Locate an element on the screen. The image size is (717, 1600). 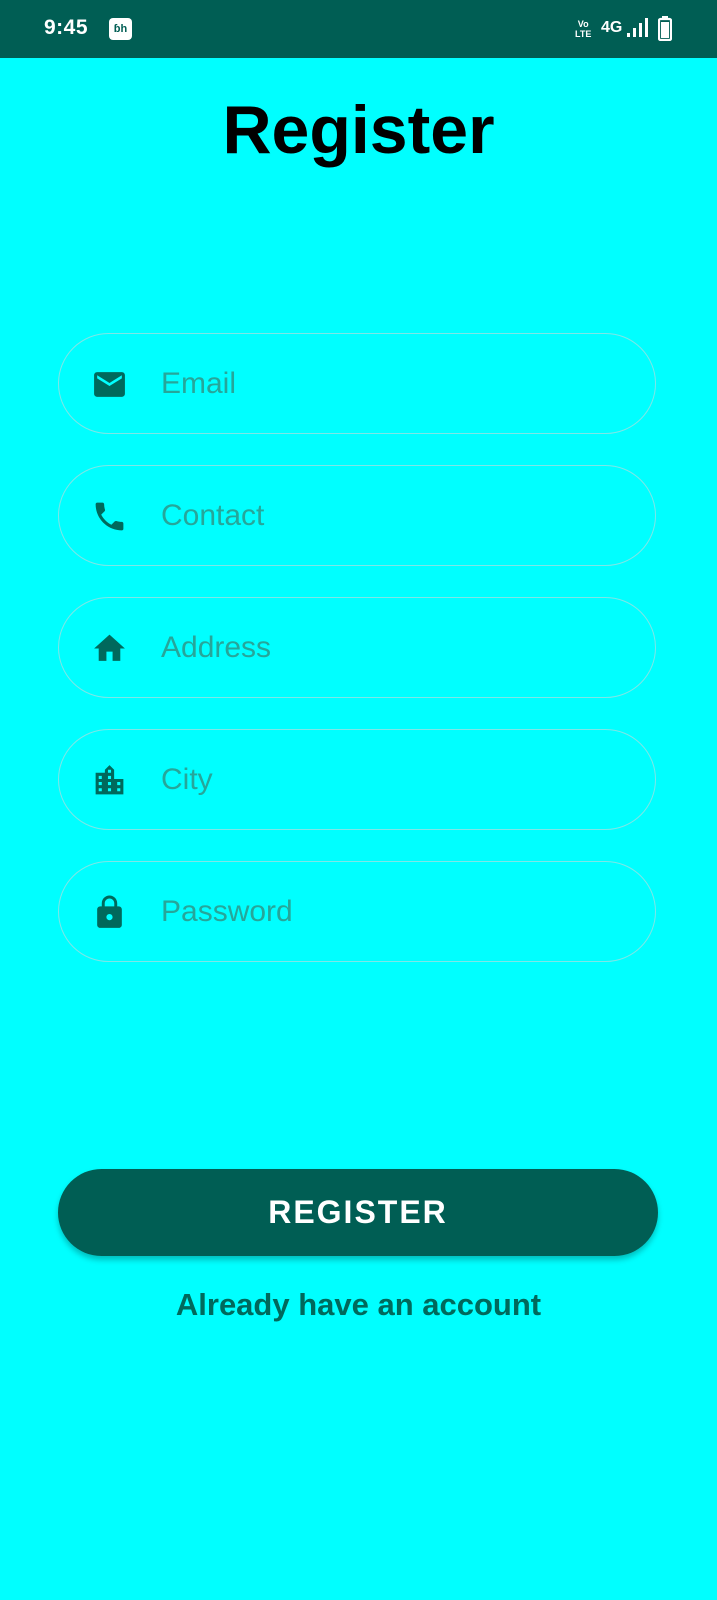
password-input is located at coordinates (396, 911).